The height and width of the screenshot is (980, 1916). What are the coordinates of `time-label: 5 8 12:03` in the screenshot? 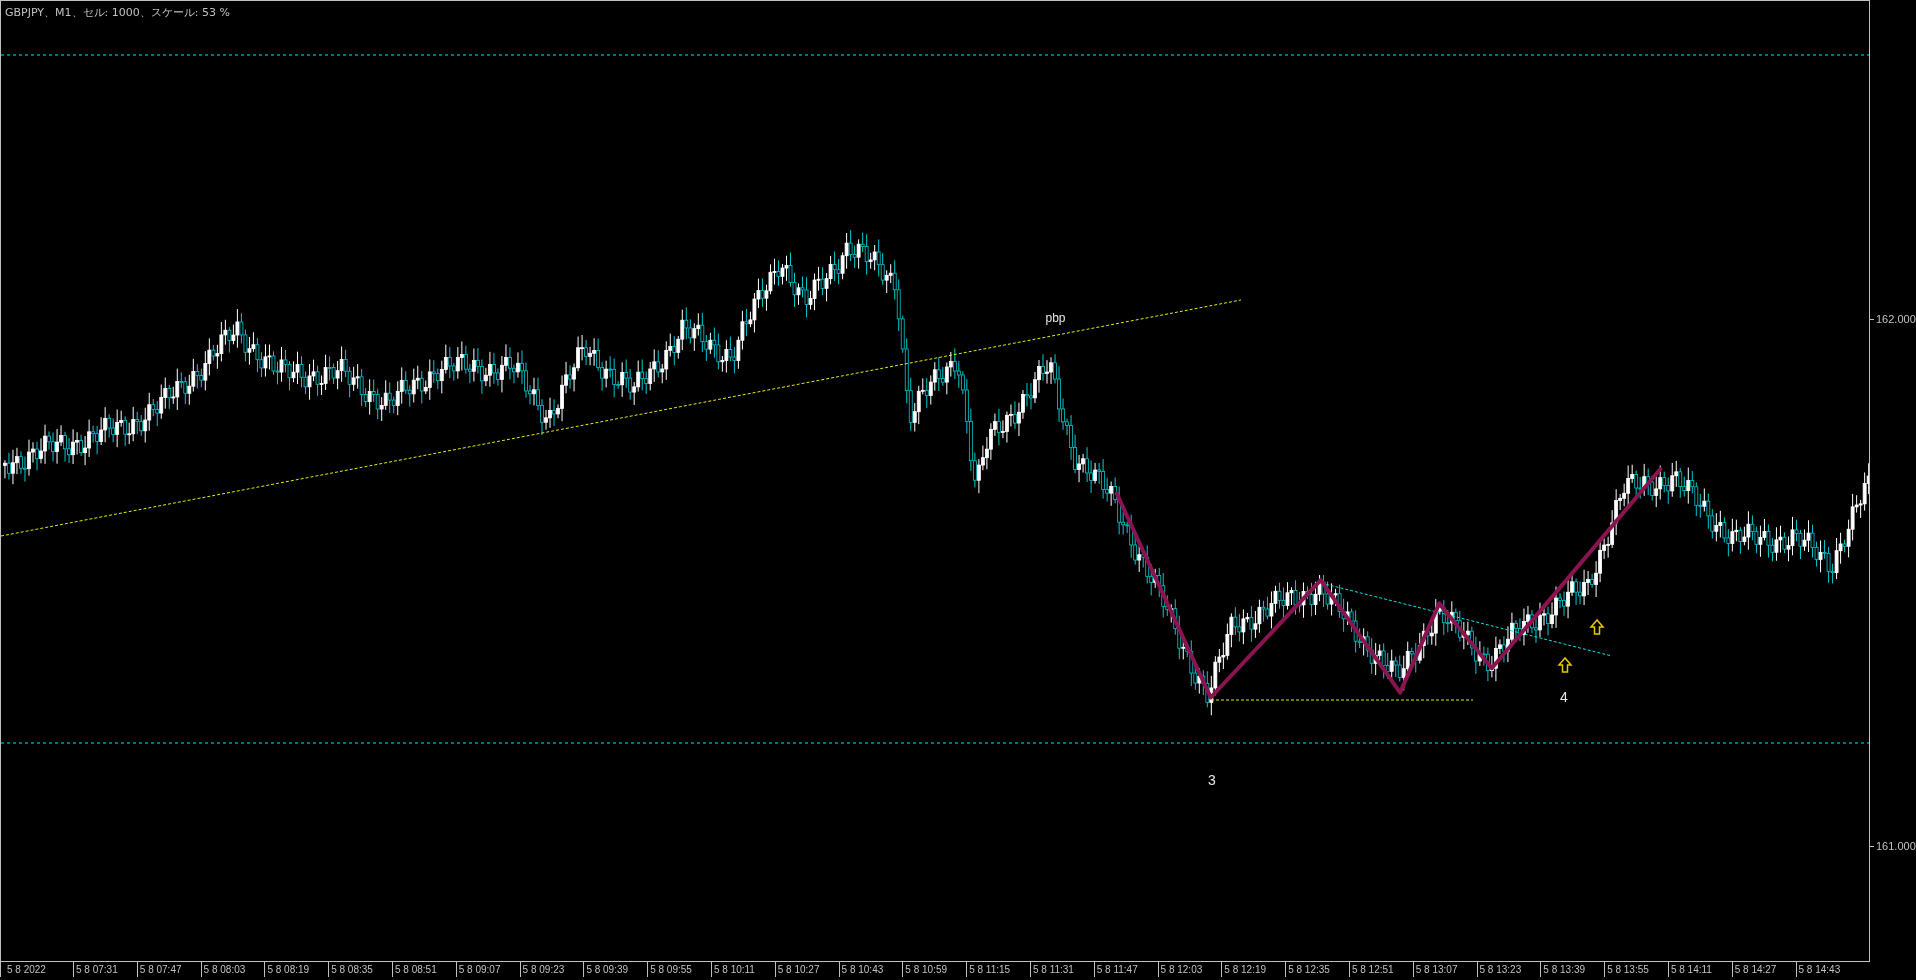 It's located at (1181, 969).